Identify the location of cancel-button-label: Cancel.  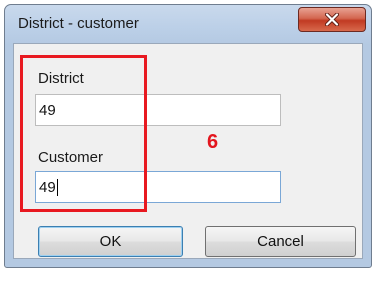
(280, 241).